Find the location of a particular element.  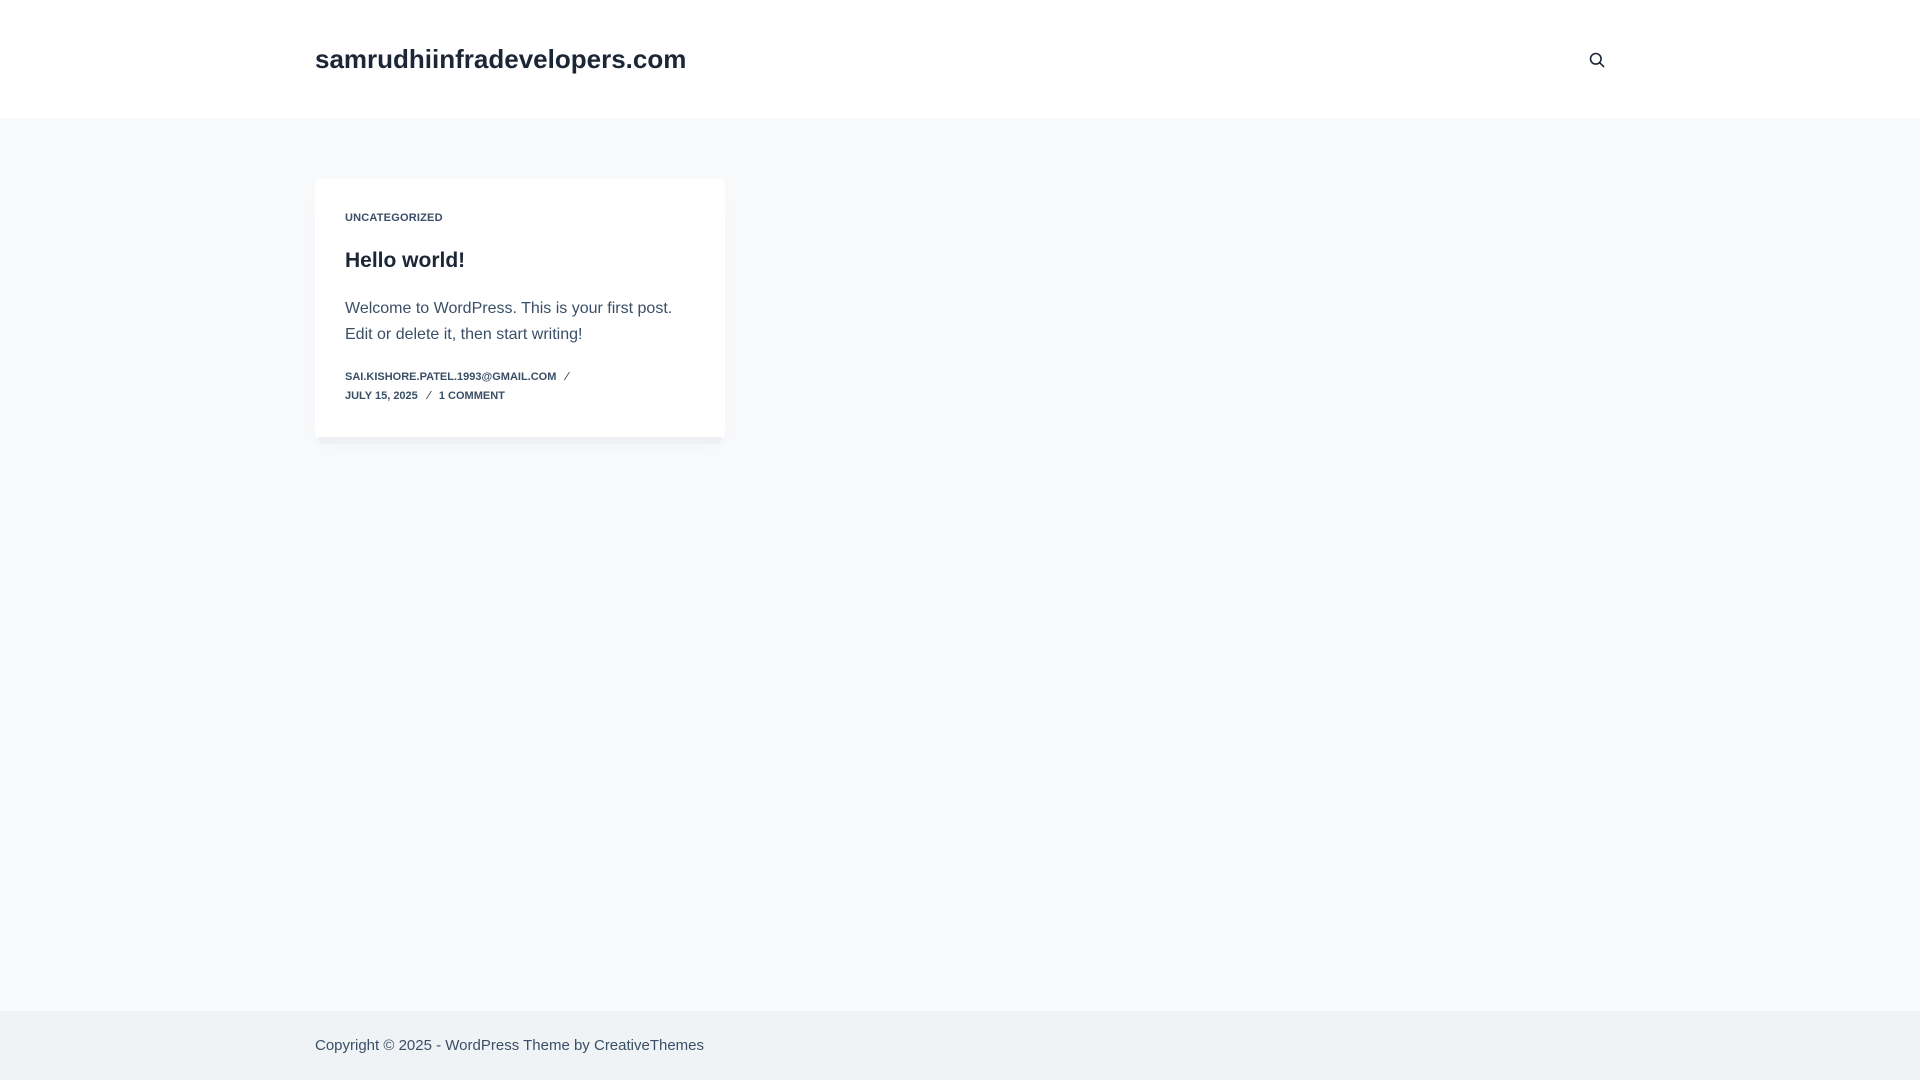

site-header: samrudhiinfradevelopers.com is located at coordinates (960, 59).